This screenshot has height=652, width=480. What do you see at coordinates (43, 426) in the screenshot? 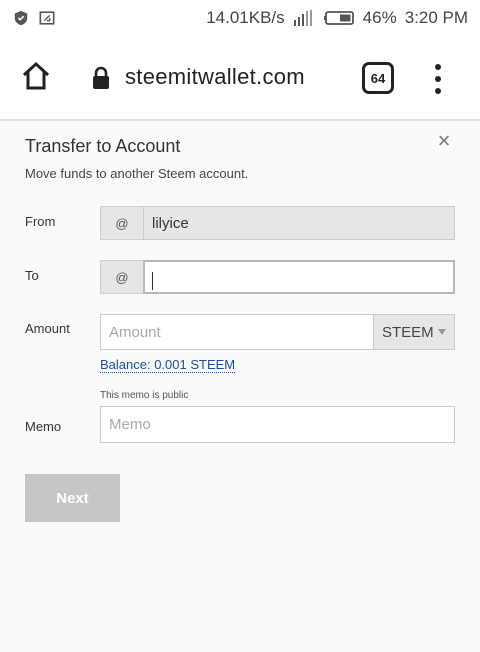
I see `memo-label: Memo` at bounding box center [43, 426].